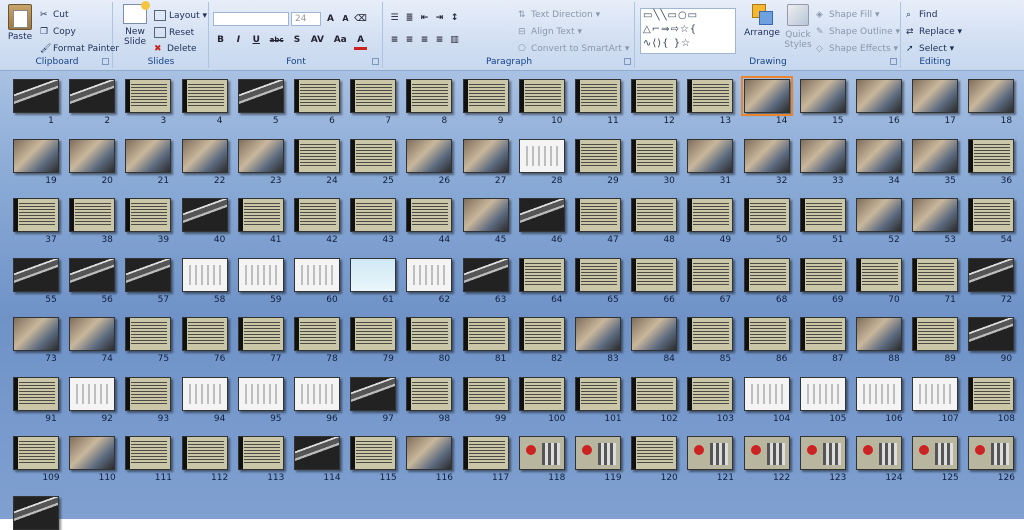 The width and height of the screenshot is (1024, 530). What do you see at coordinates (277, 40) in the screenshot?
I see `strikethrough-button: abc` at bounding box center [277, 40].